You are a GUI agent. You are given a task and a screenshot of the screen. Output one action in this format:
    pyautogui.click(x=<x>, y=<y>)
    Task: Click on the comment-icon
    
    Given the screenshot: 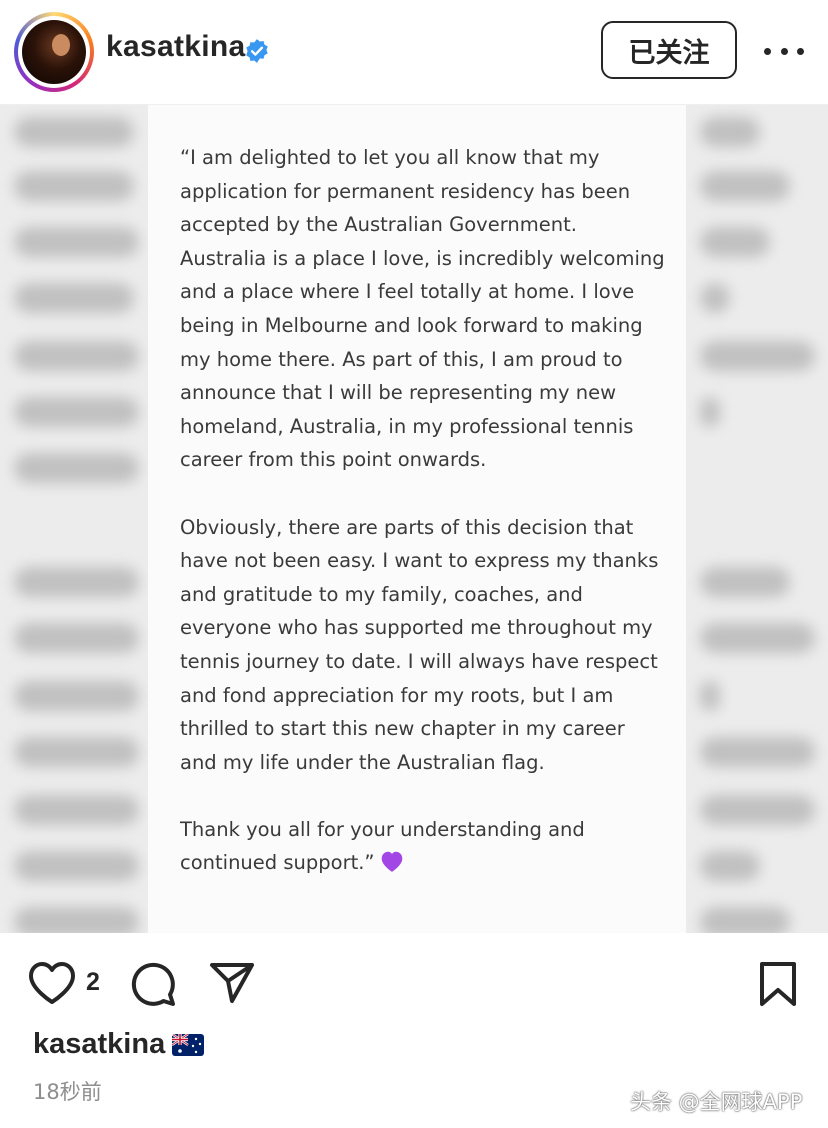 What is the action you would take?
    pyautogui.click(x=153, y=984)
    